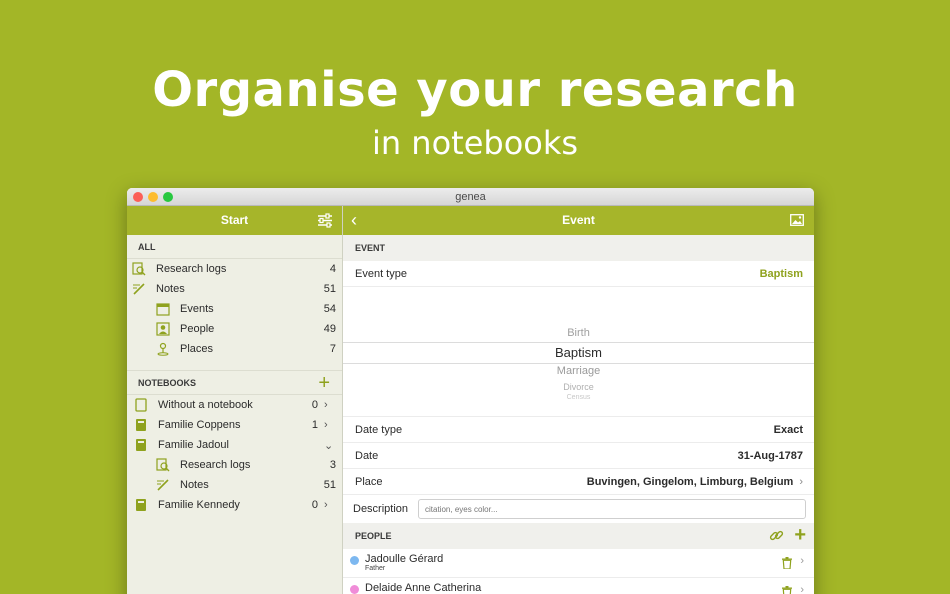  Describe the element at coordinates (379, 429) in the screenshot. I see `date-type-label: Date type` at that location.